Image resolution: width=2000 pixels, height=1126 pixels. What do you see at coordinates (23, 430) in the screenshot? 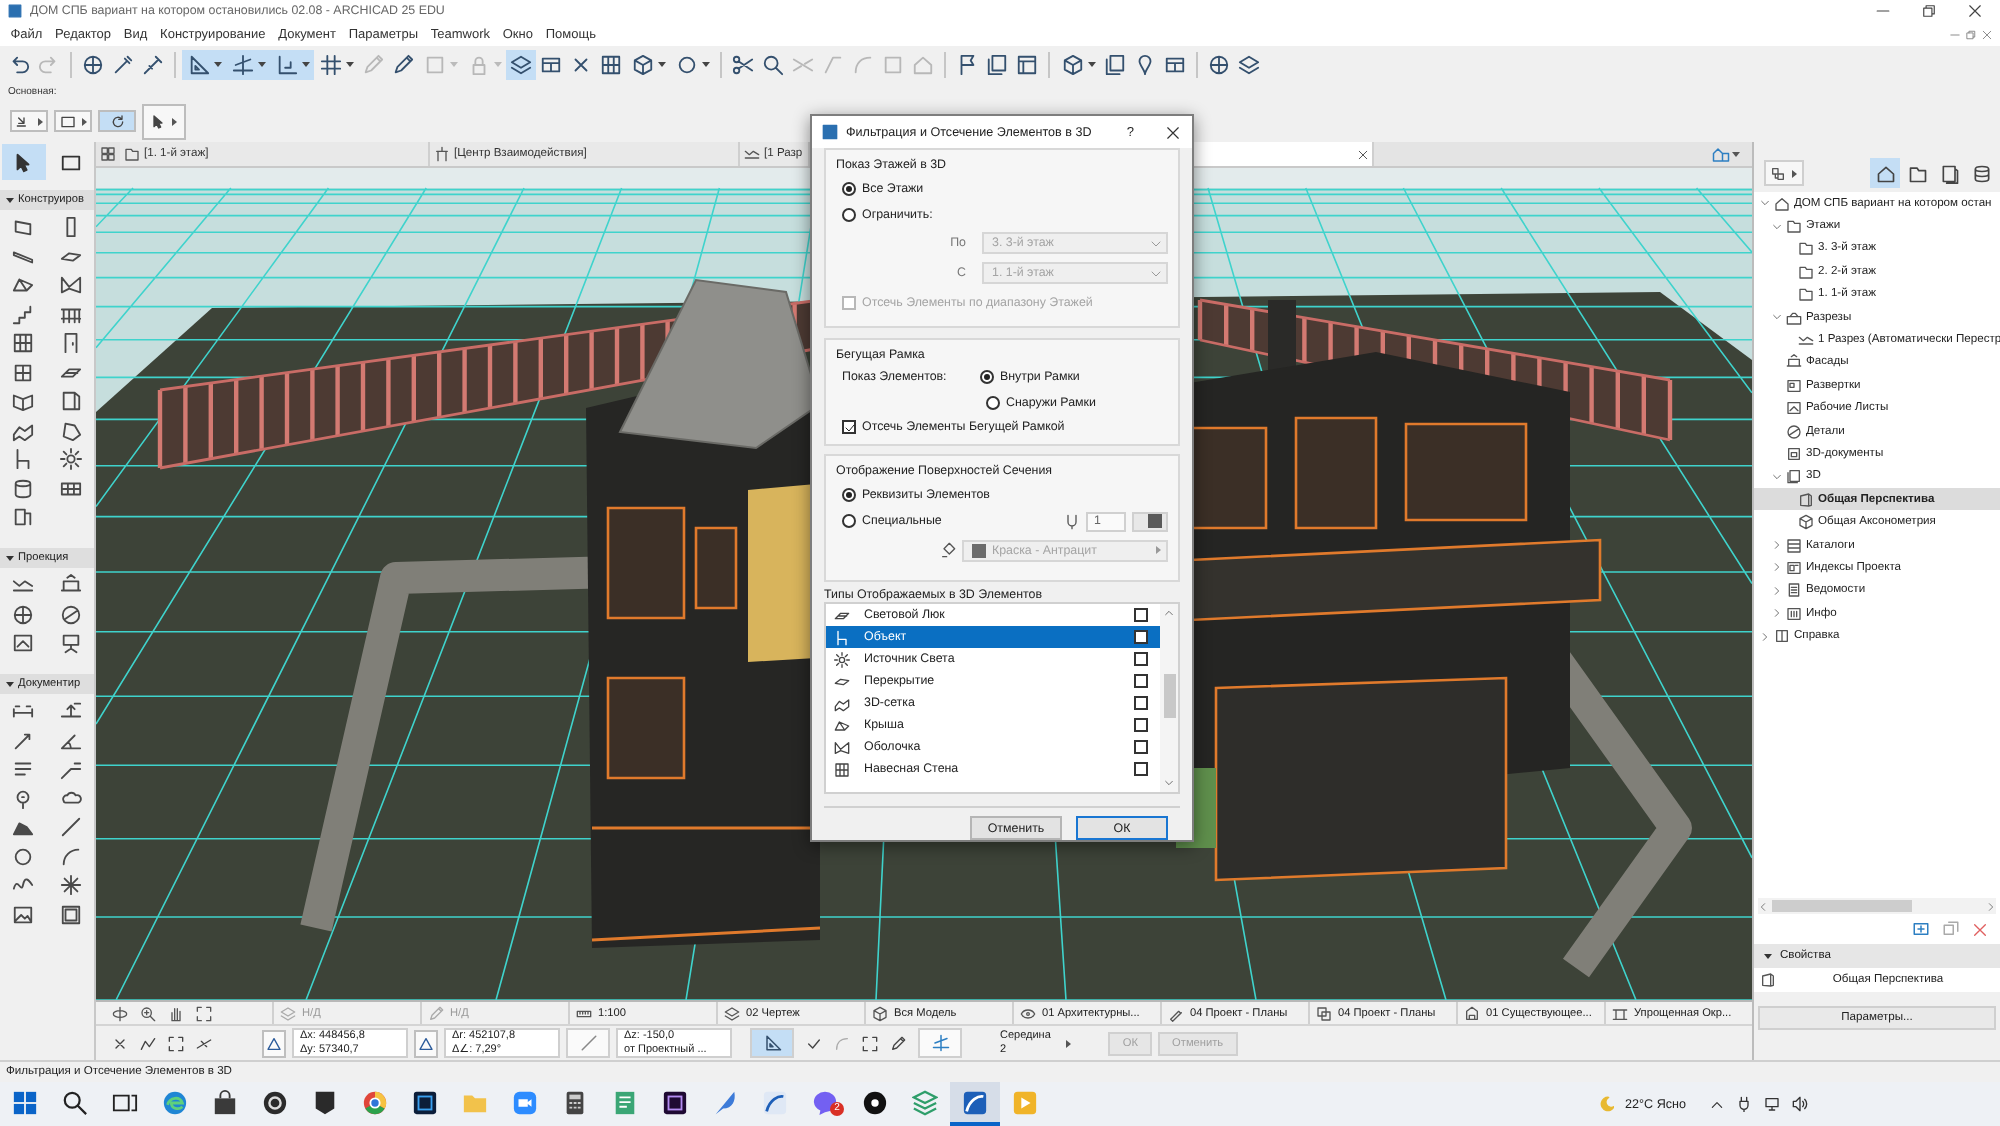
I see `mesh-icon` at bounding box center [23, 430].